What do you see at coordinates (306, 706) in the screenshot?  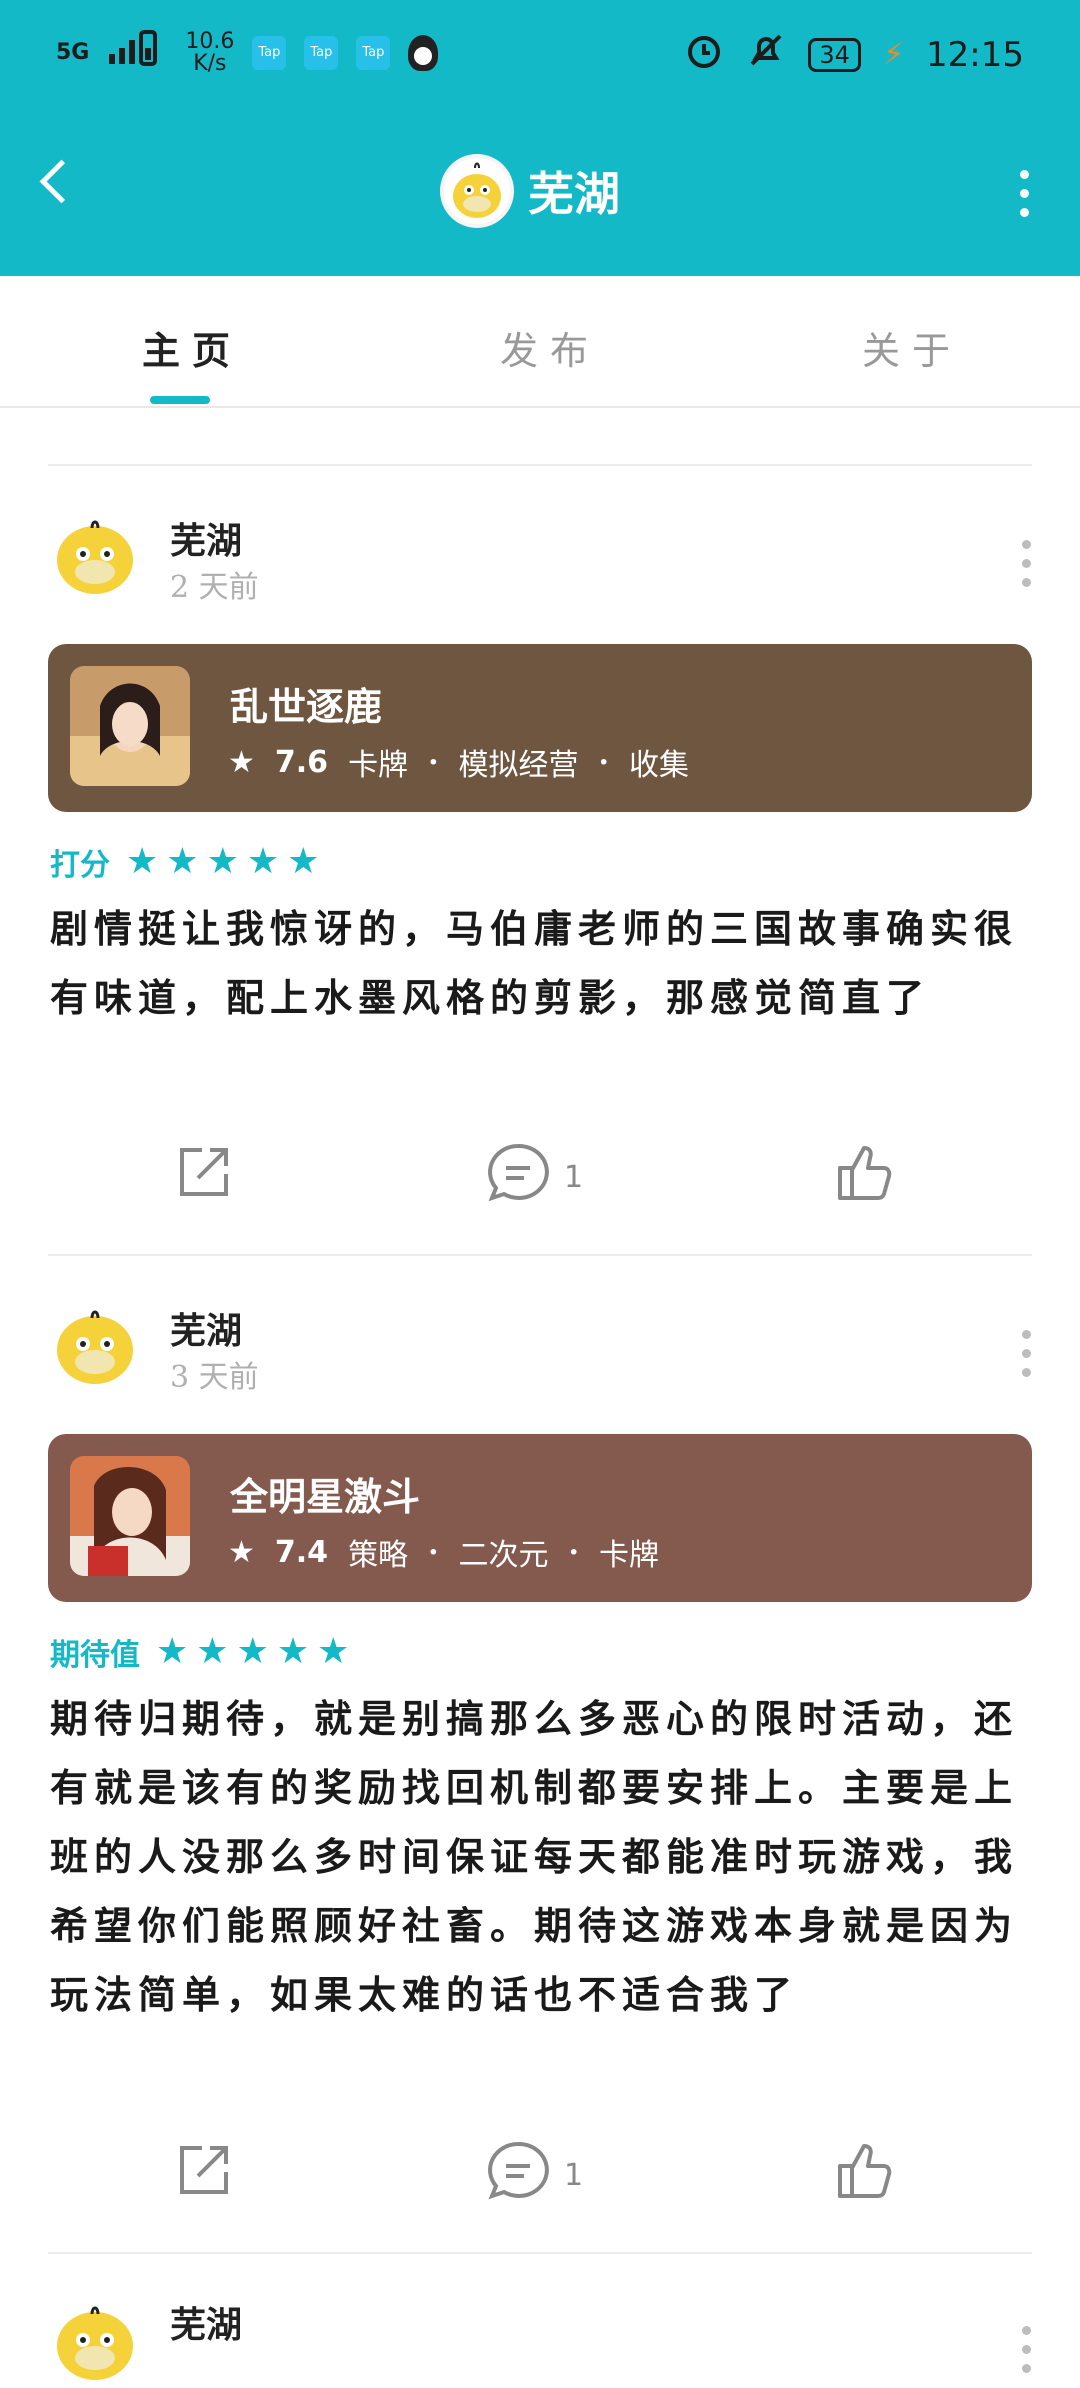 I see `game-name: 乱世逐鹿` at bounding box center [306, 706].